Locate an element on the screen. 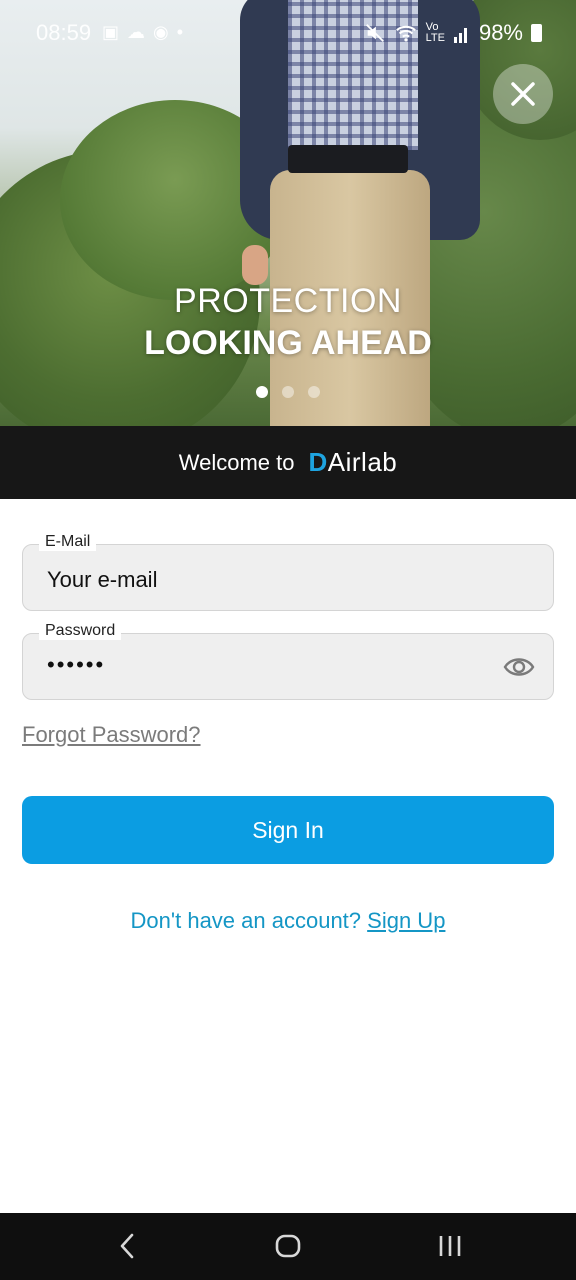 The width and height of the screenshot is (576, 1280). mute-icon is located at coordinates (374, 33).